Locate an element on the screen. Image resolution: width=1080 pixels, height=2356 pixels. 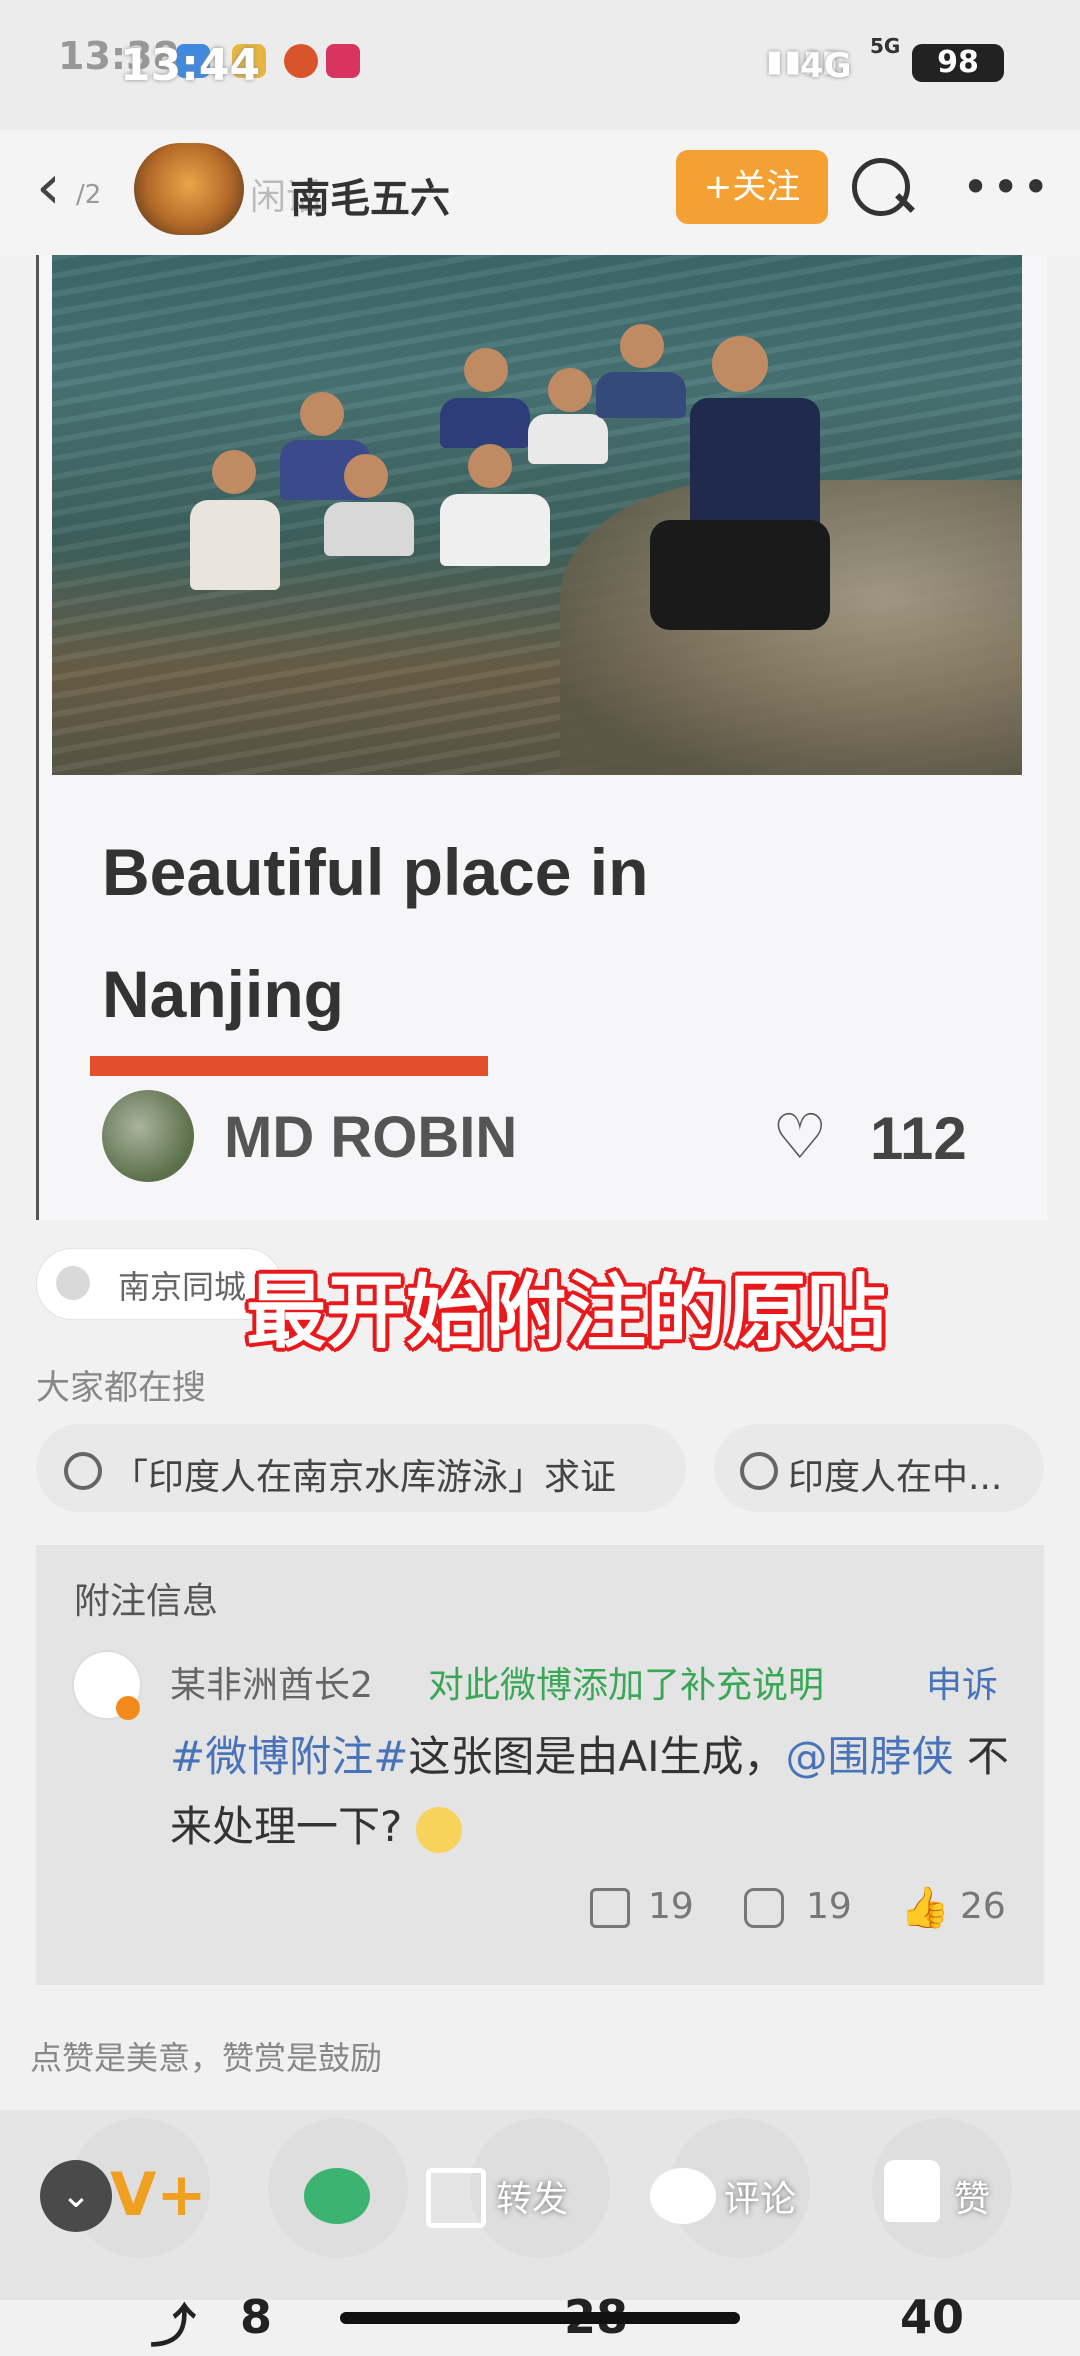
repost-button: 转发 is located at coordinates (532, 2196).